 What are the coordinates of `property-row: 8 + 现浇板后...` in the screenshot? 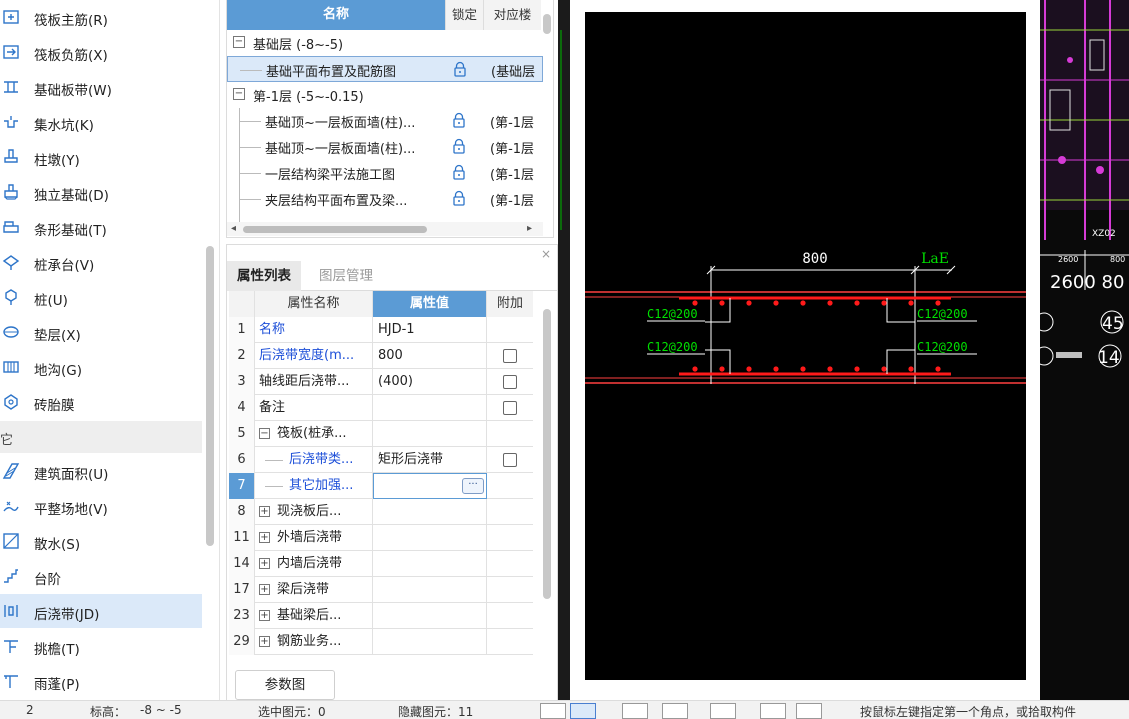 It's located at (381, 512).